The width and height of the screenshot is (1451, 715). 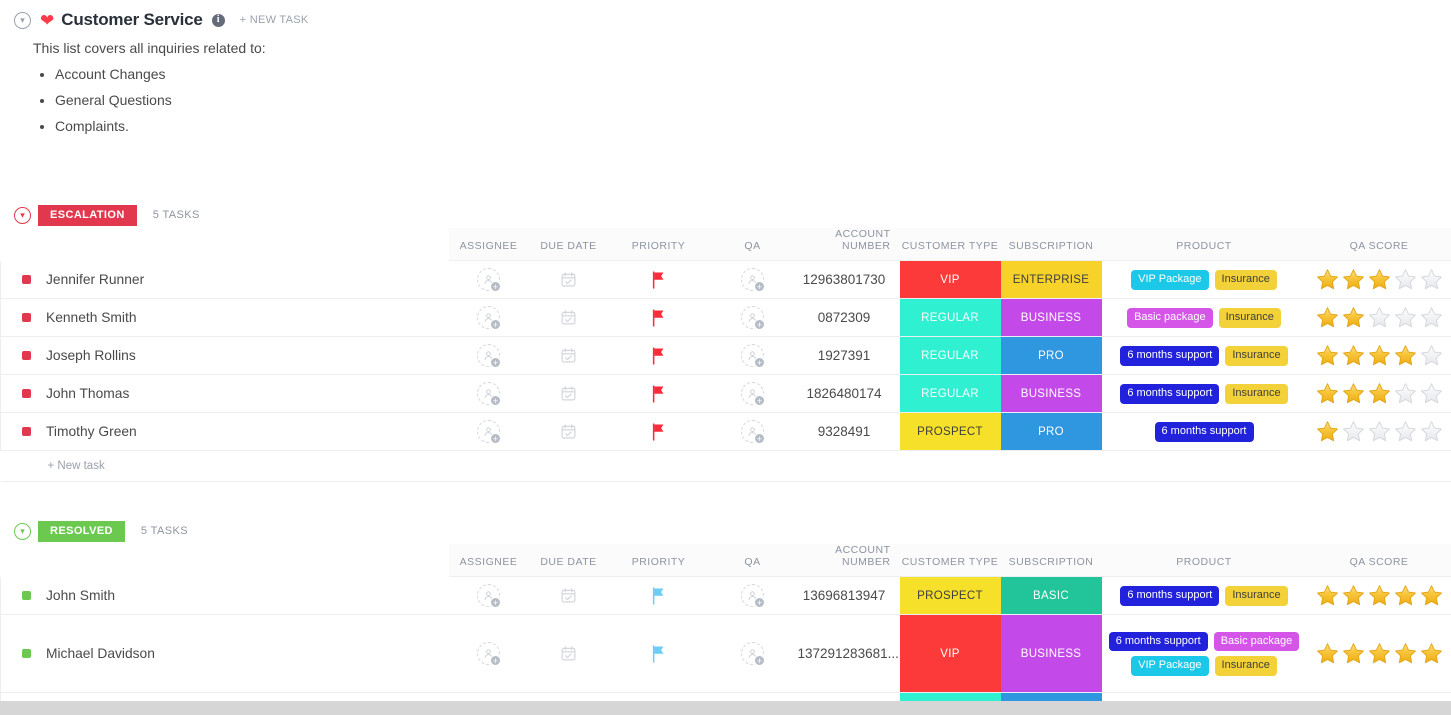 What do you see at coordinates (848, 280) in the screenshot?
I see `cell-account-number: 12963801730` at bounding box center [848, 280].